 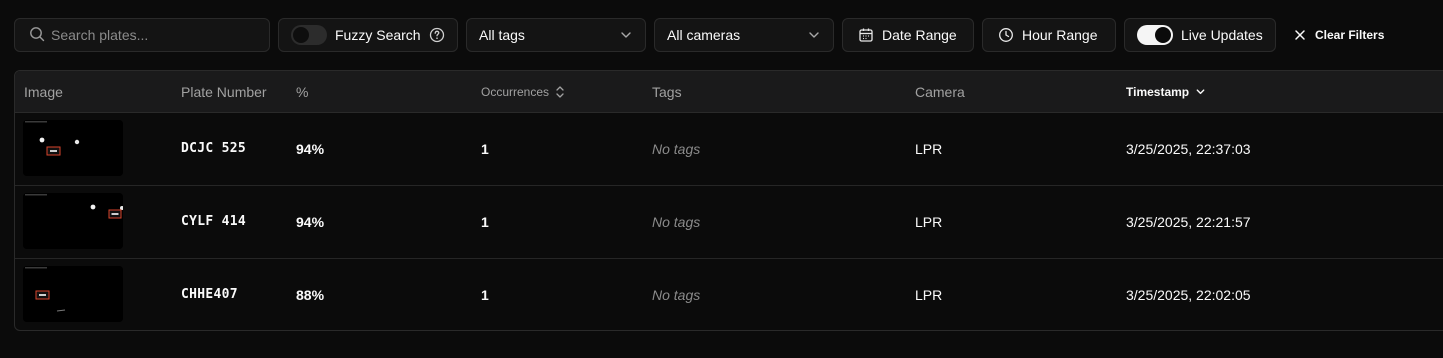 What do you see at coordinates (515, 91) in the screenshot?
I see `column-header-occurrences-label: Occurrences` at bounding box center [515, 91].